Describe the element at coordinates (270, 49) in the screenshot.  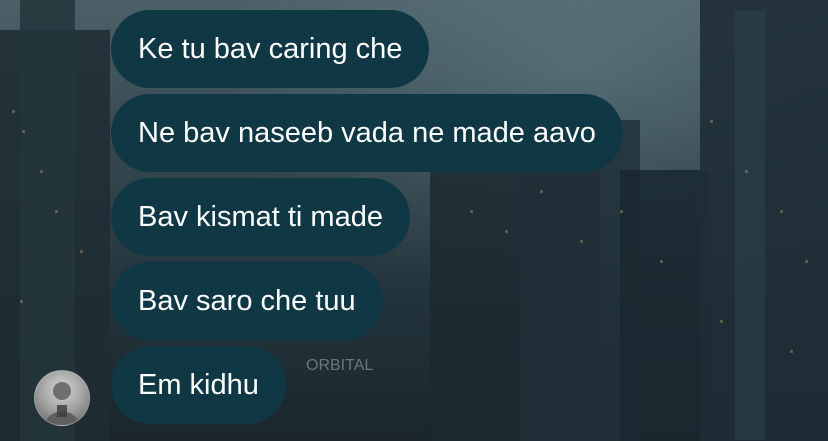
I see `message-bubble: Ke tu bav caring che` at that location.